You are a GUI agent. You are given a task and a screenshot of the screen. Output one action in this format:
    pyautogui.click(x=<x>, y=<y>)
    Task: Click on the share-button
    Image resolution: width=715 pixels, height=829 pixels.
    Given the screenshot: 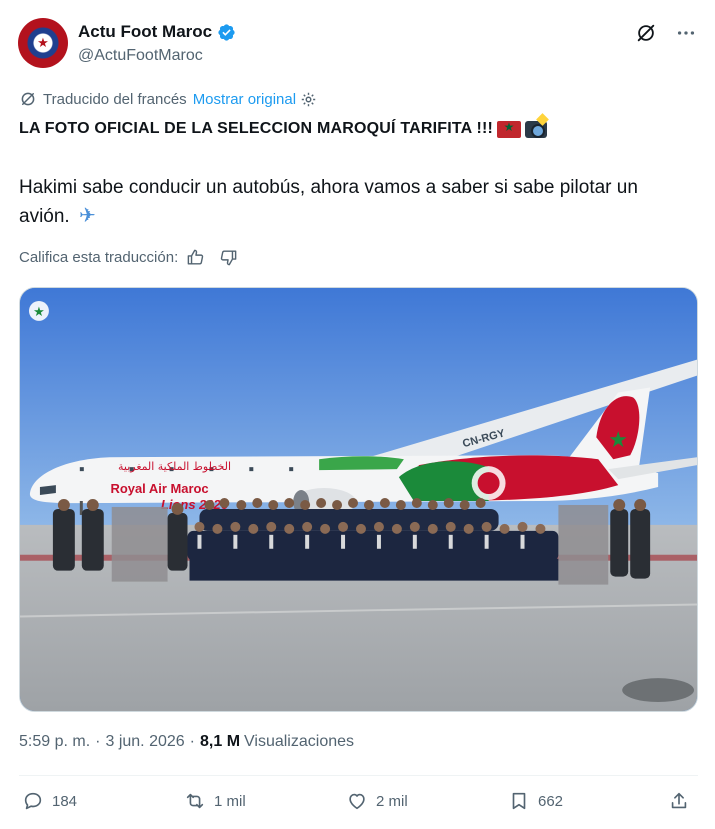 What is the action you would take?
    pyautogui.click(x=679, y=801)
    